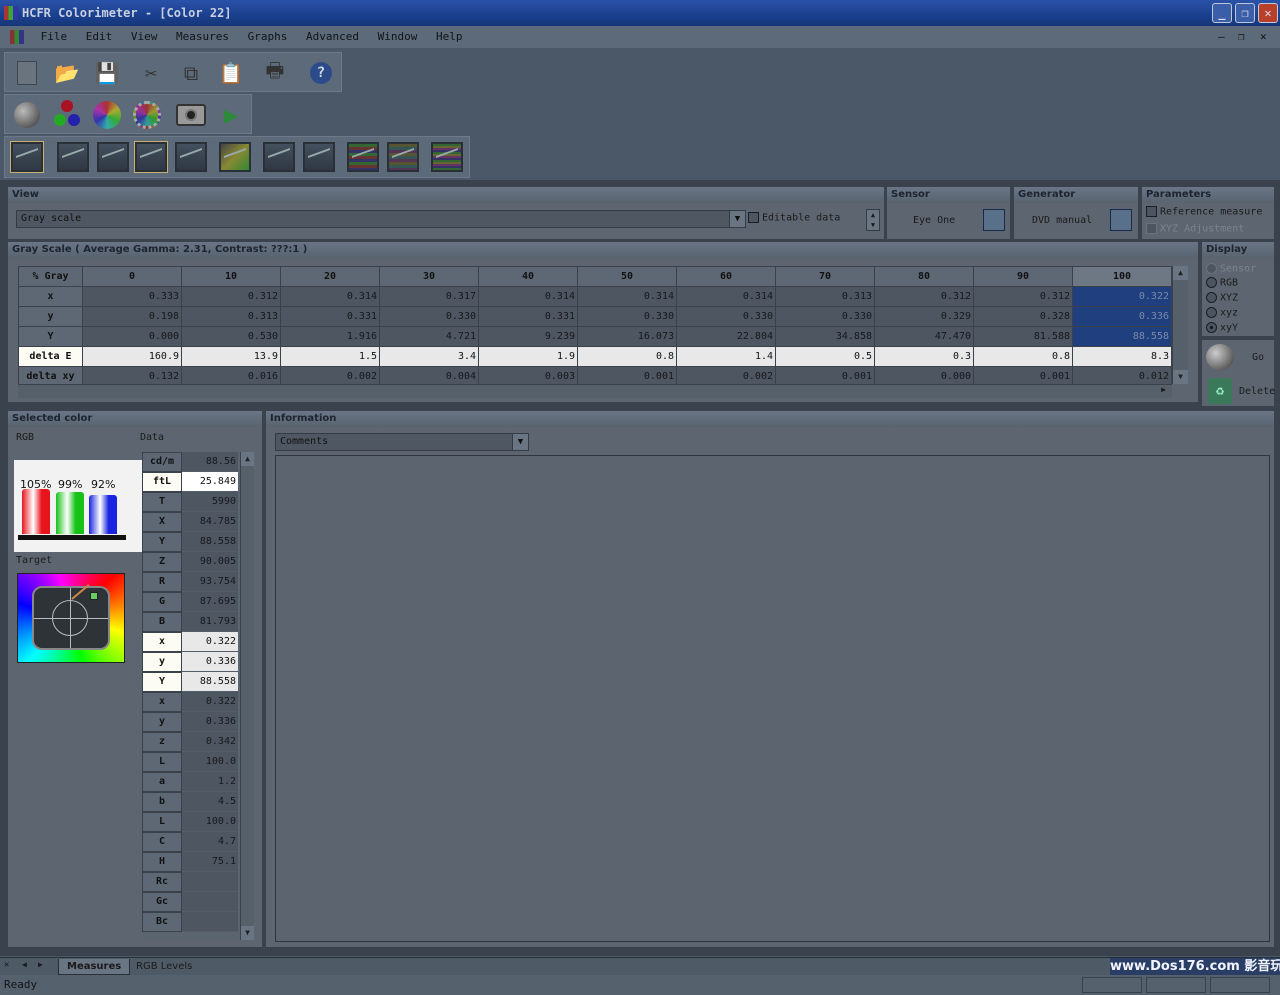 The width and height of the screenshot is (1280, 995). I want to click on table-cell: 0.5, so click(825, 356).